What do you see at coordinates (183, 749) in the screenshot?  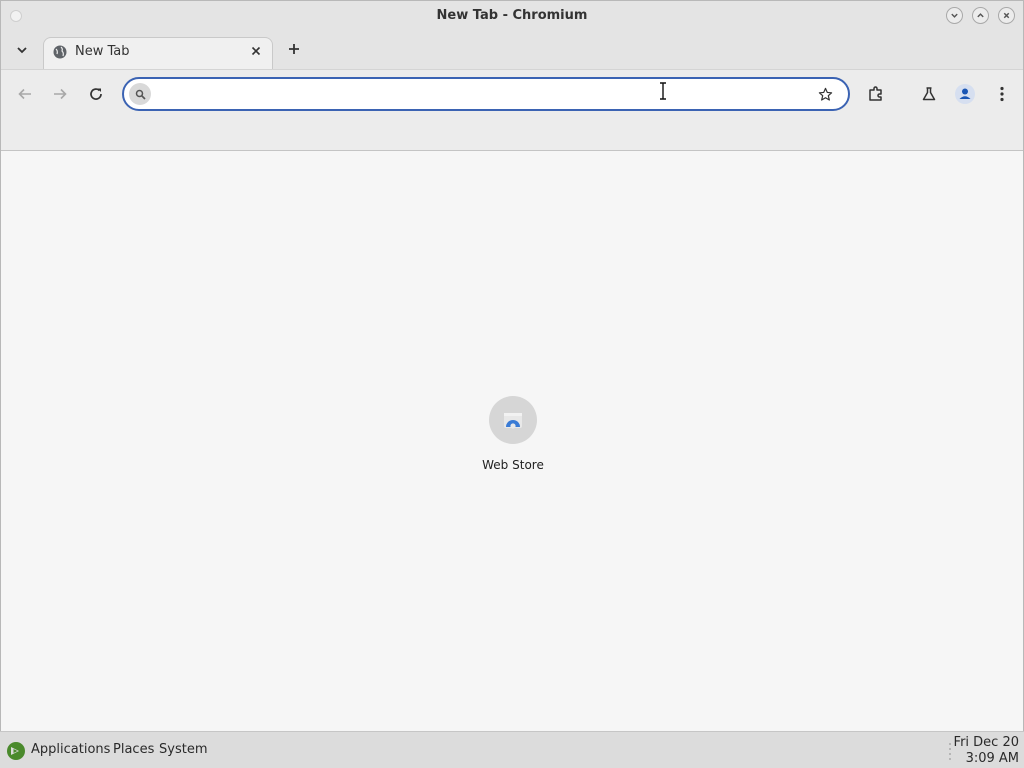 I see `system-menu: System` at bounding box center [183, 749].